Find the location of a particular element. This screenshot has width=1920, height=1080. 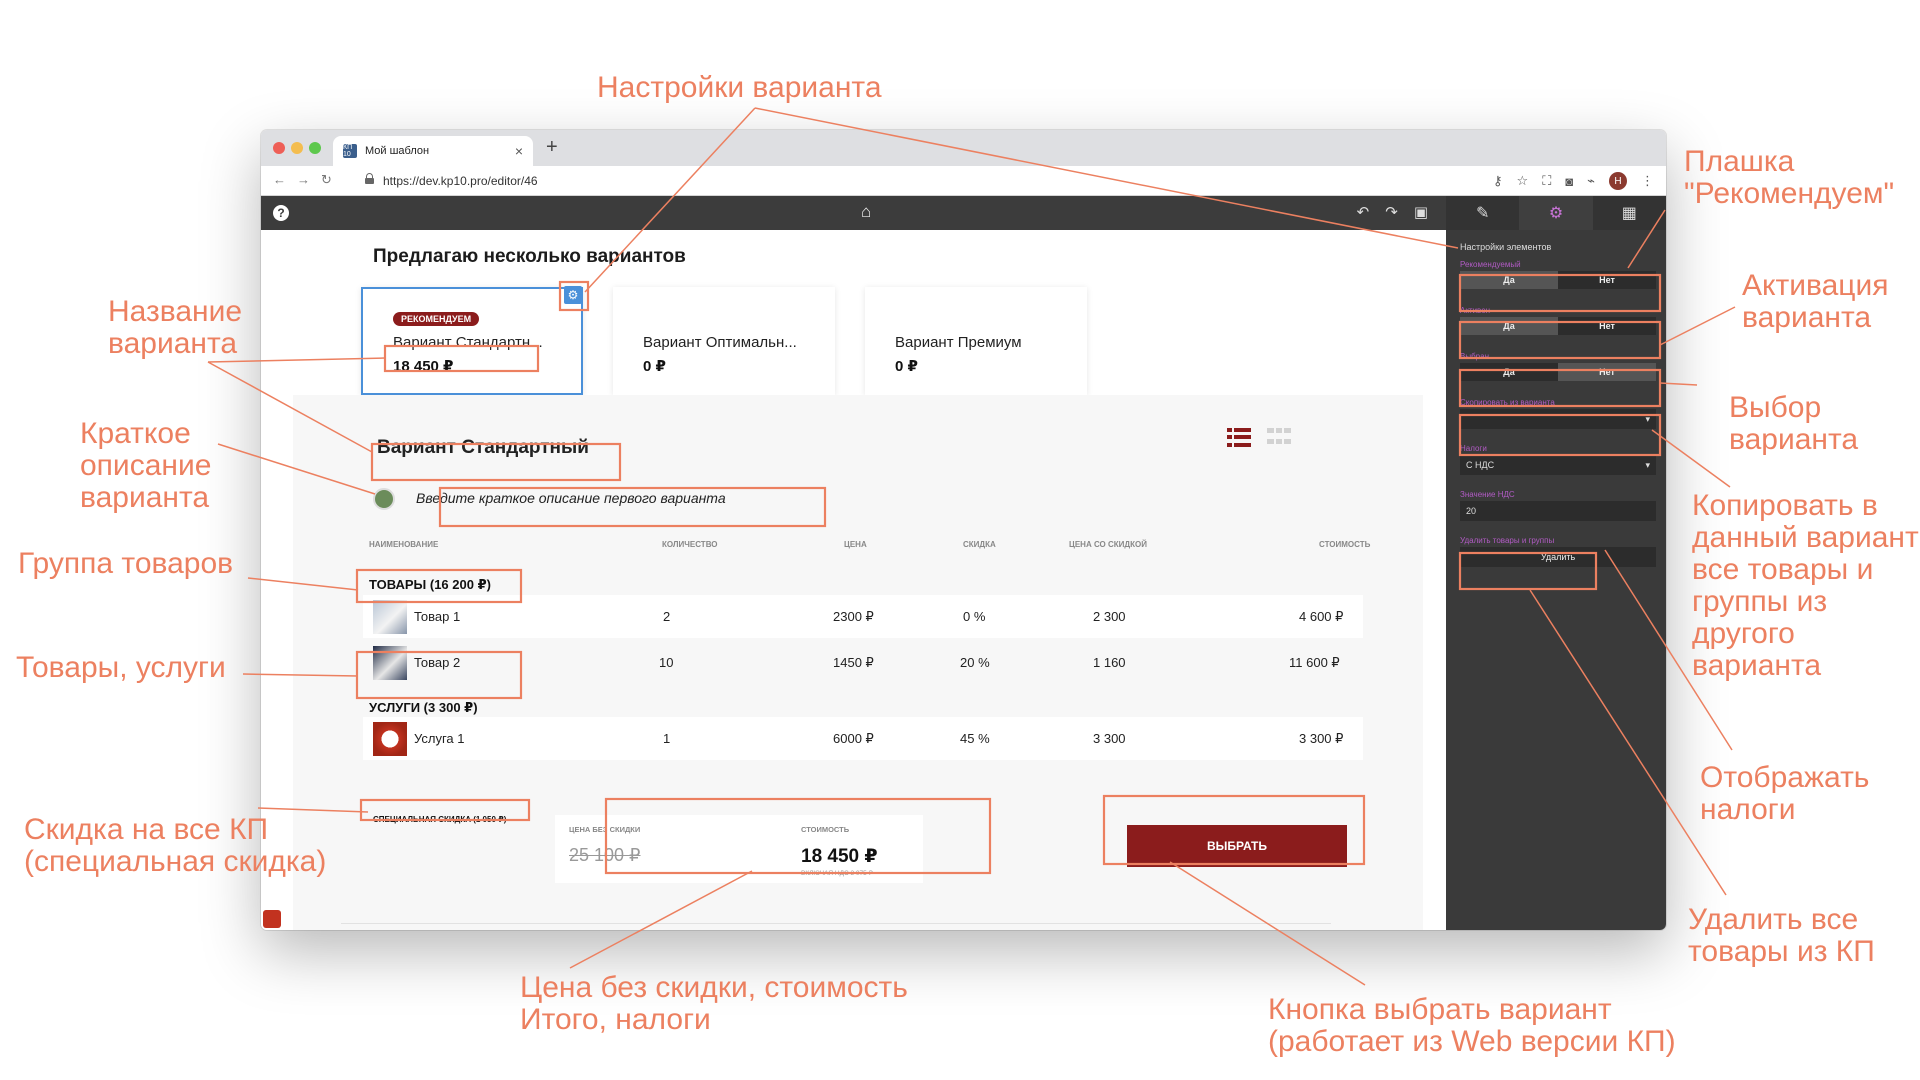

taxes-setting: Налоги С НДС ▾ is located at coordinates (1558, 459).